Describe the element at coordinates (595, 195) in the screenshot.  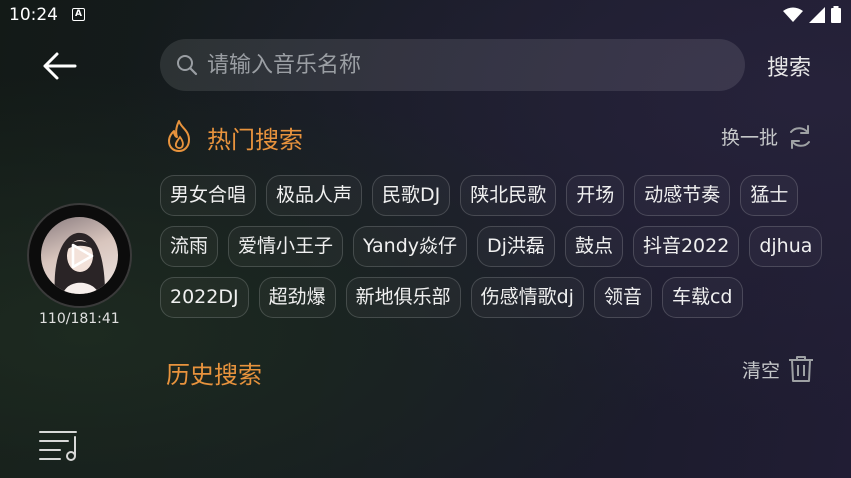
I see `hot-search-tag: 开场` at that location.